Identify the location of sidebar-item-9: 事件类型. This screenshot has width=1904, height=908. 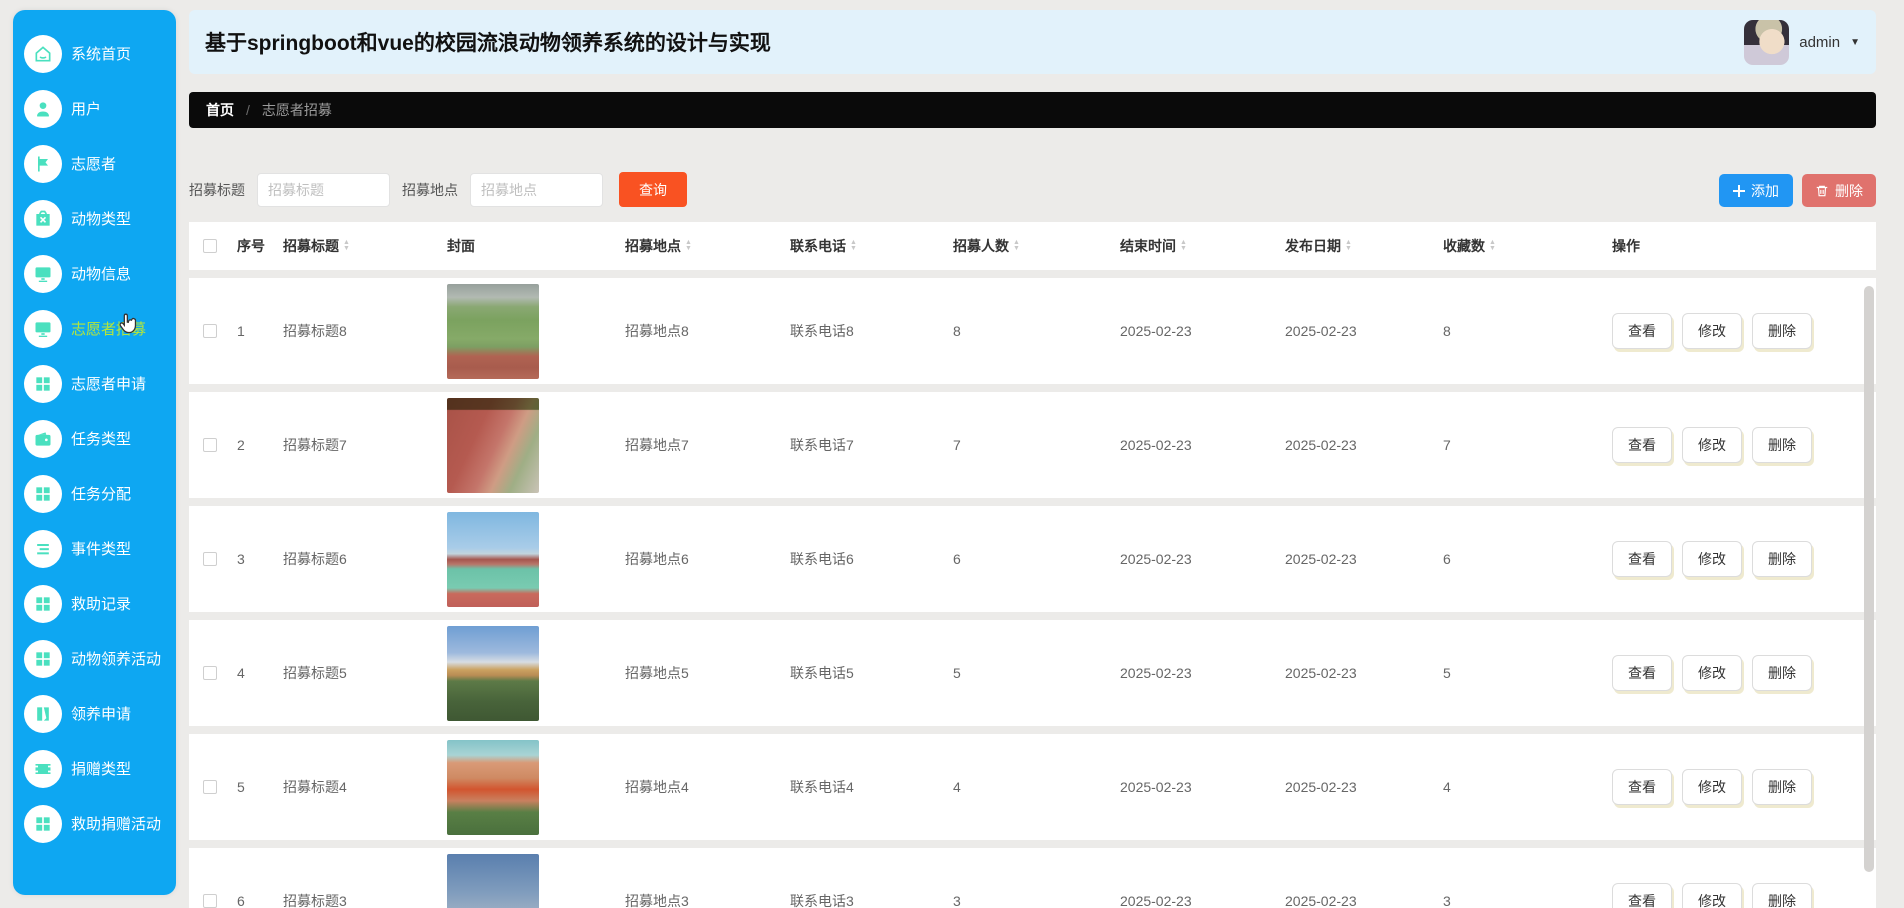
(94, 548).